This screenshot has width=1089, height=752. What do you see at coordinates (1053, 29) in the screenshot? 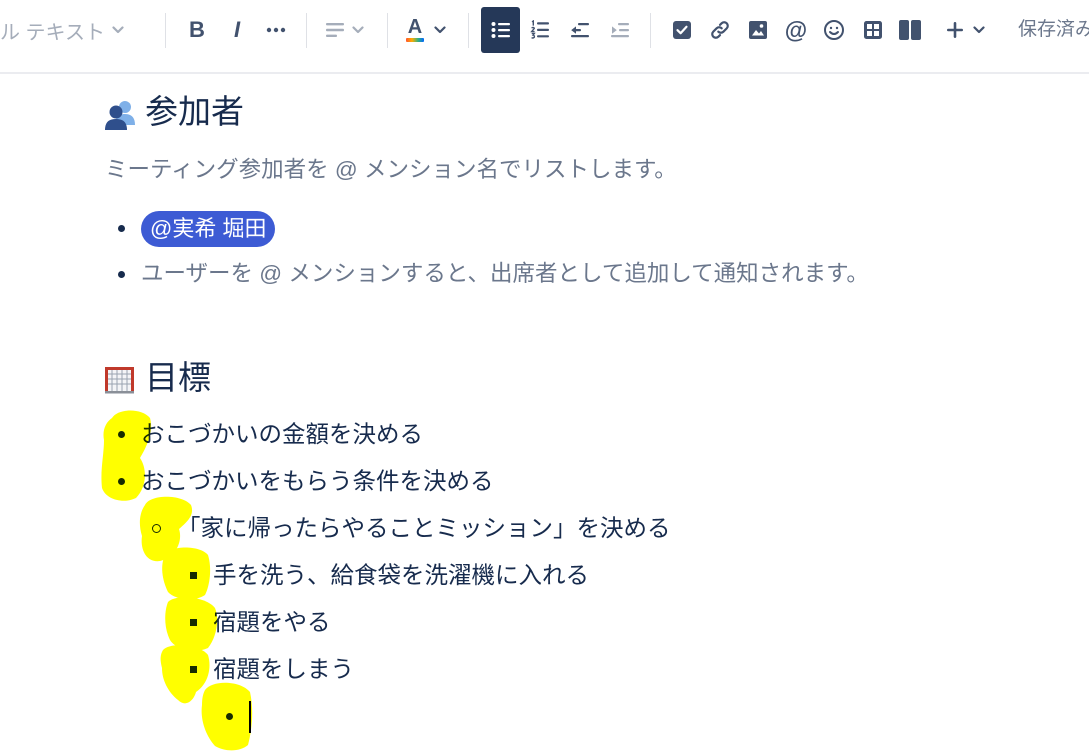
I see `save-status: 保存済み` at bounding box center [1053, 29].